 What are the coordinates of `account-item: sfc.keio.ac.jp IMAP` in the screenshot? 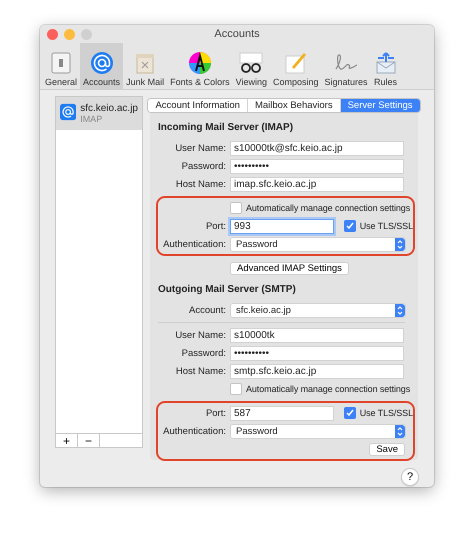 It's located at (99, 113).